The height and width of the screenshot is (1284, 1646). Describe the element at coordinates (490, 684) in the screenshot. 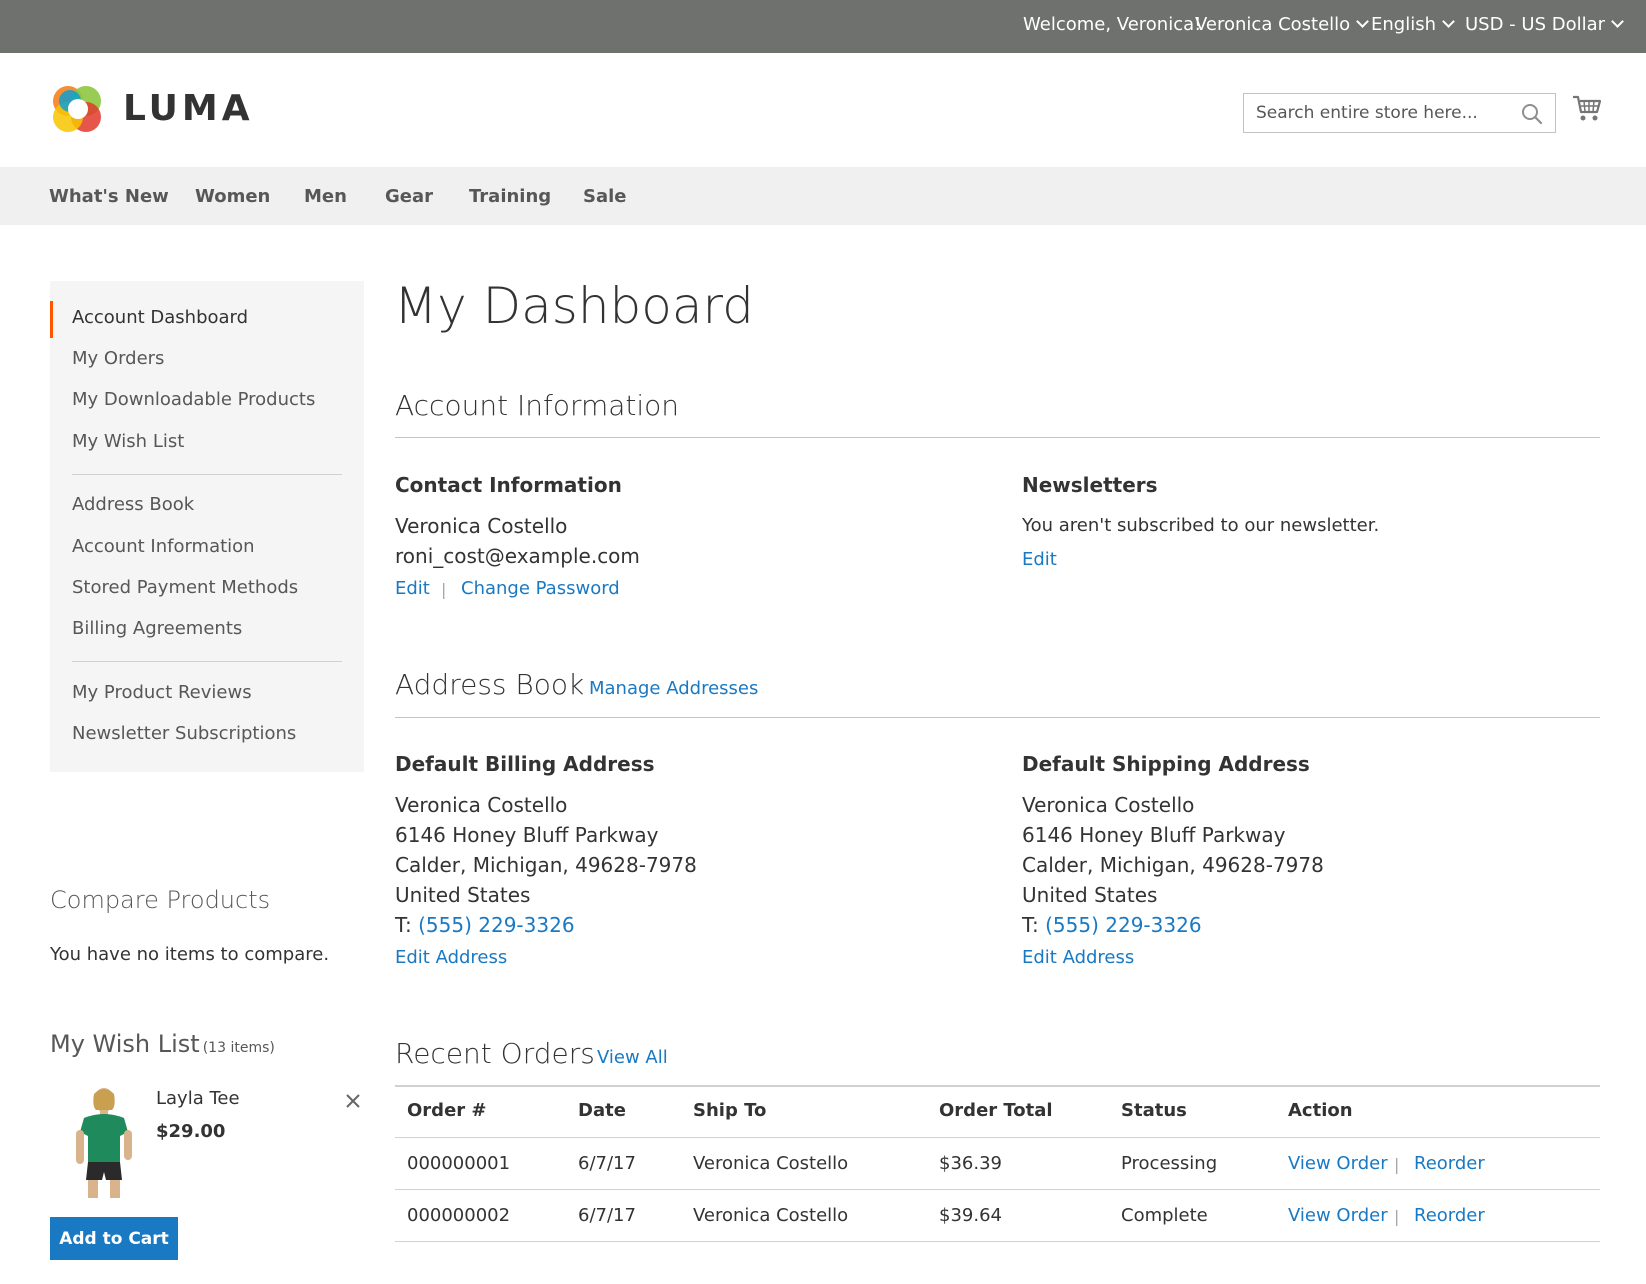

I see `address-book-title: Address Book` at that location.